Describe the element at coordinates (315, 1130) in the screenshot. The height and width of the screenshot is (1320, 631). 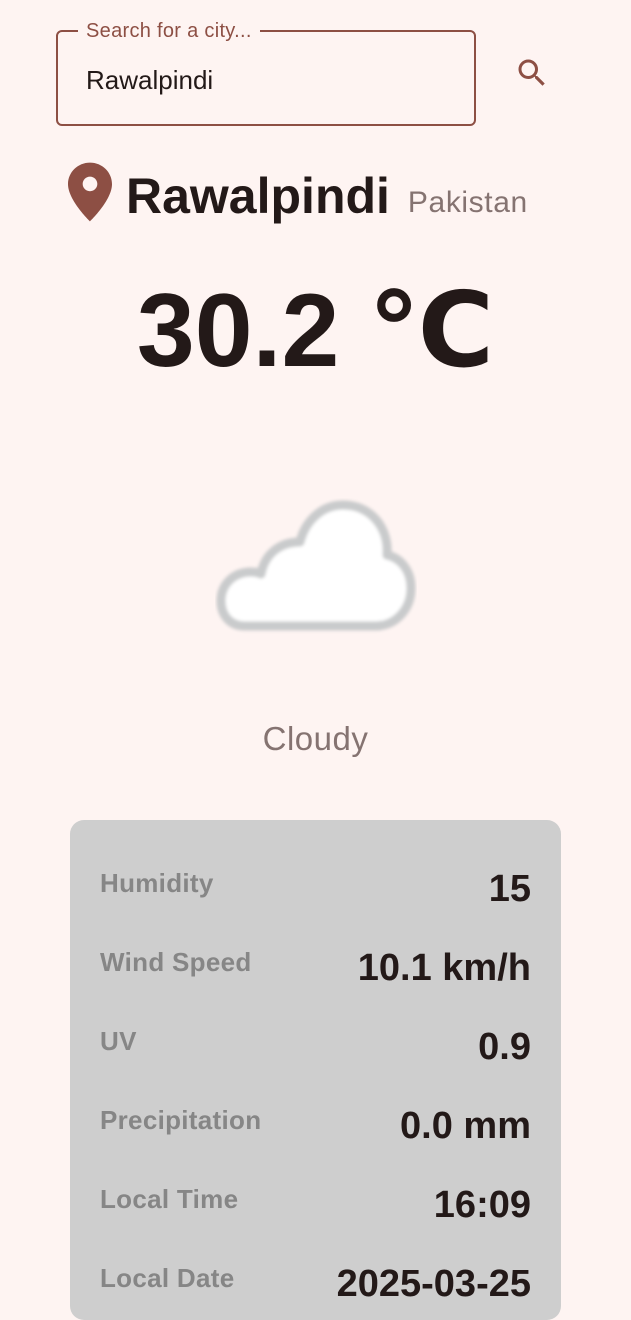
I see `detail-row-precipitation: Precipitation 0.0 mm` at that location.